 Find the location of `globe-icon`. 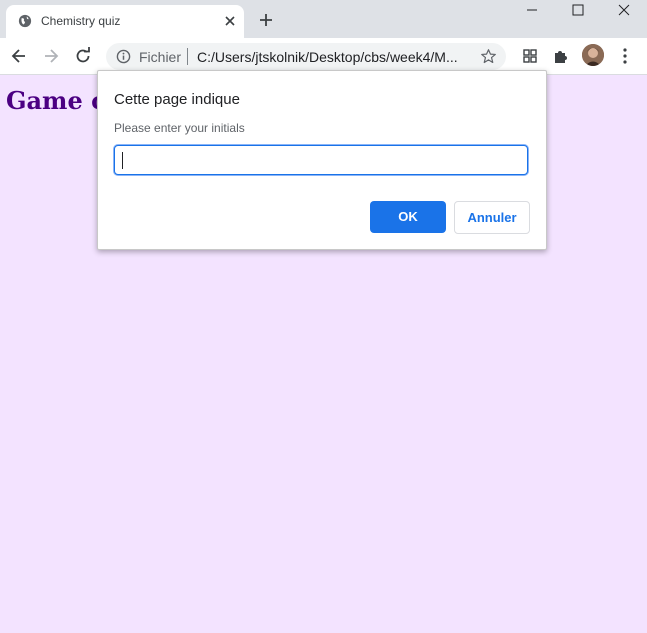

globe-icon is located at coordinates (25, 21).